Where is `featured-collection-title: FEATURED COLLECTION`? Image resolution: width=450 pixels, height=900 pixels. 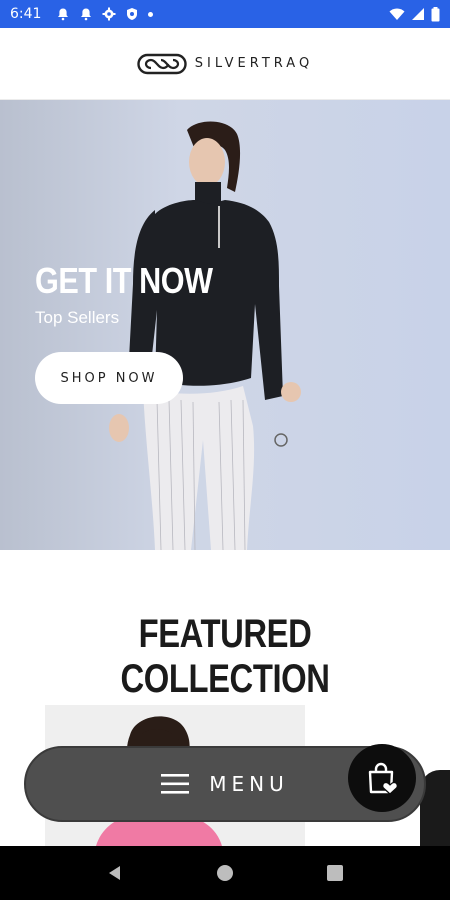
featured-collection-title: FEATURED COLLECTION is located at coordinates (225, 656).